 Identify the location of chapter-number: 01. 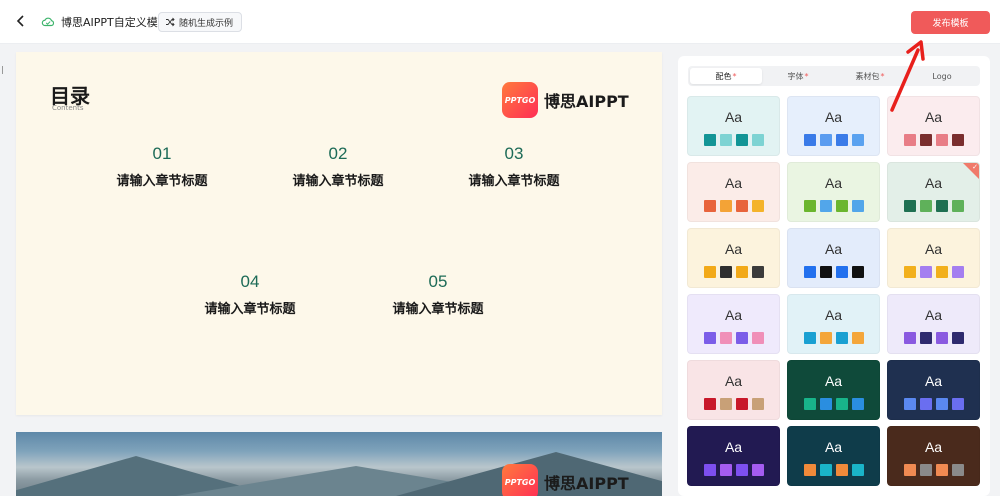
(162, 153).